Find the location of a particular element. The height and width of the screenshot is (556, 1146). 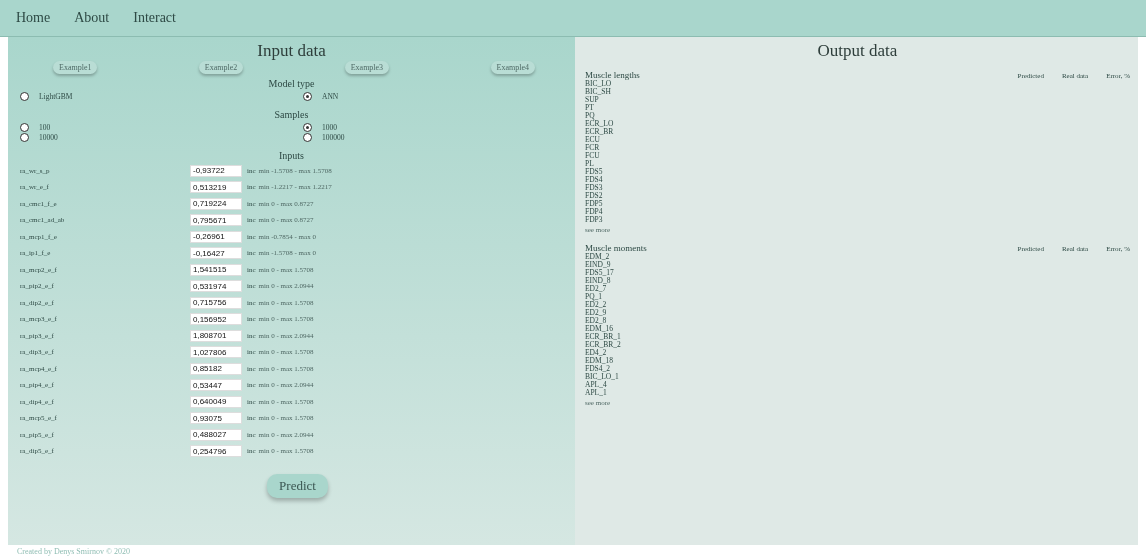

input-field: -0,16427 is located at coordinates (216, 253).